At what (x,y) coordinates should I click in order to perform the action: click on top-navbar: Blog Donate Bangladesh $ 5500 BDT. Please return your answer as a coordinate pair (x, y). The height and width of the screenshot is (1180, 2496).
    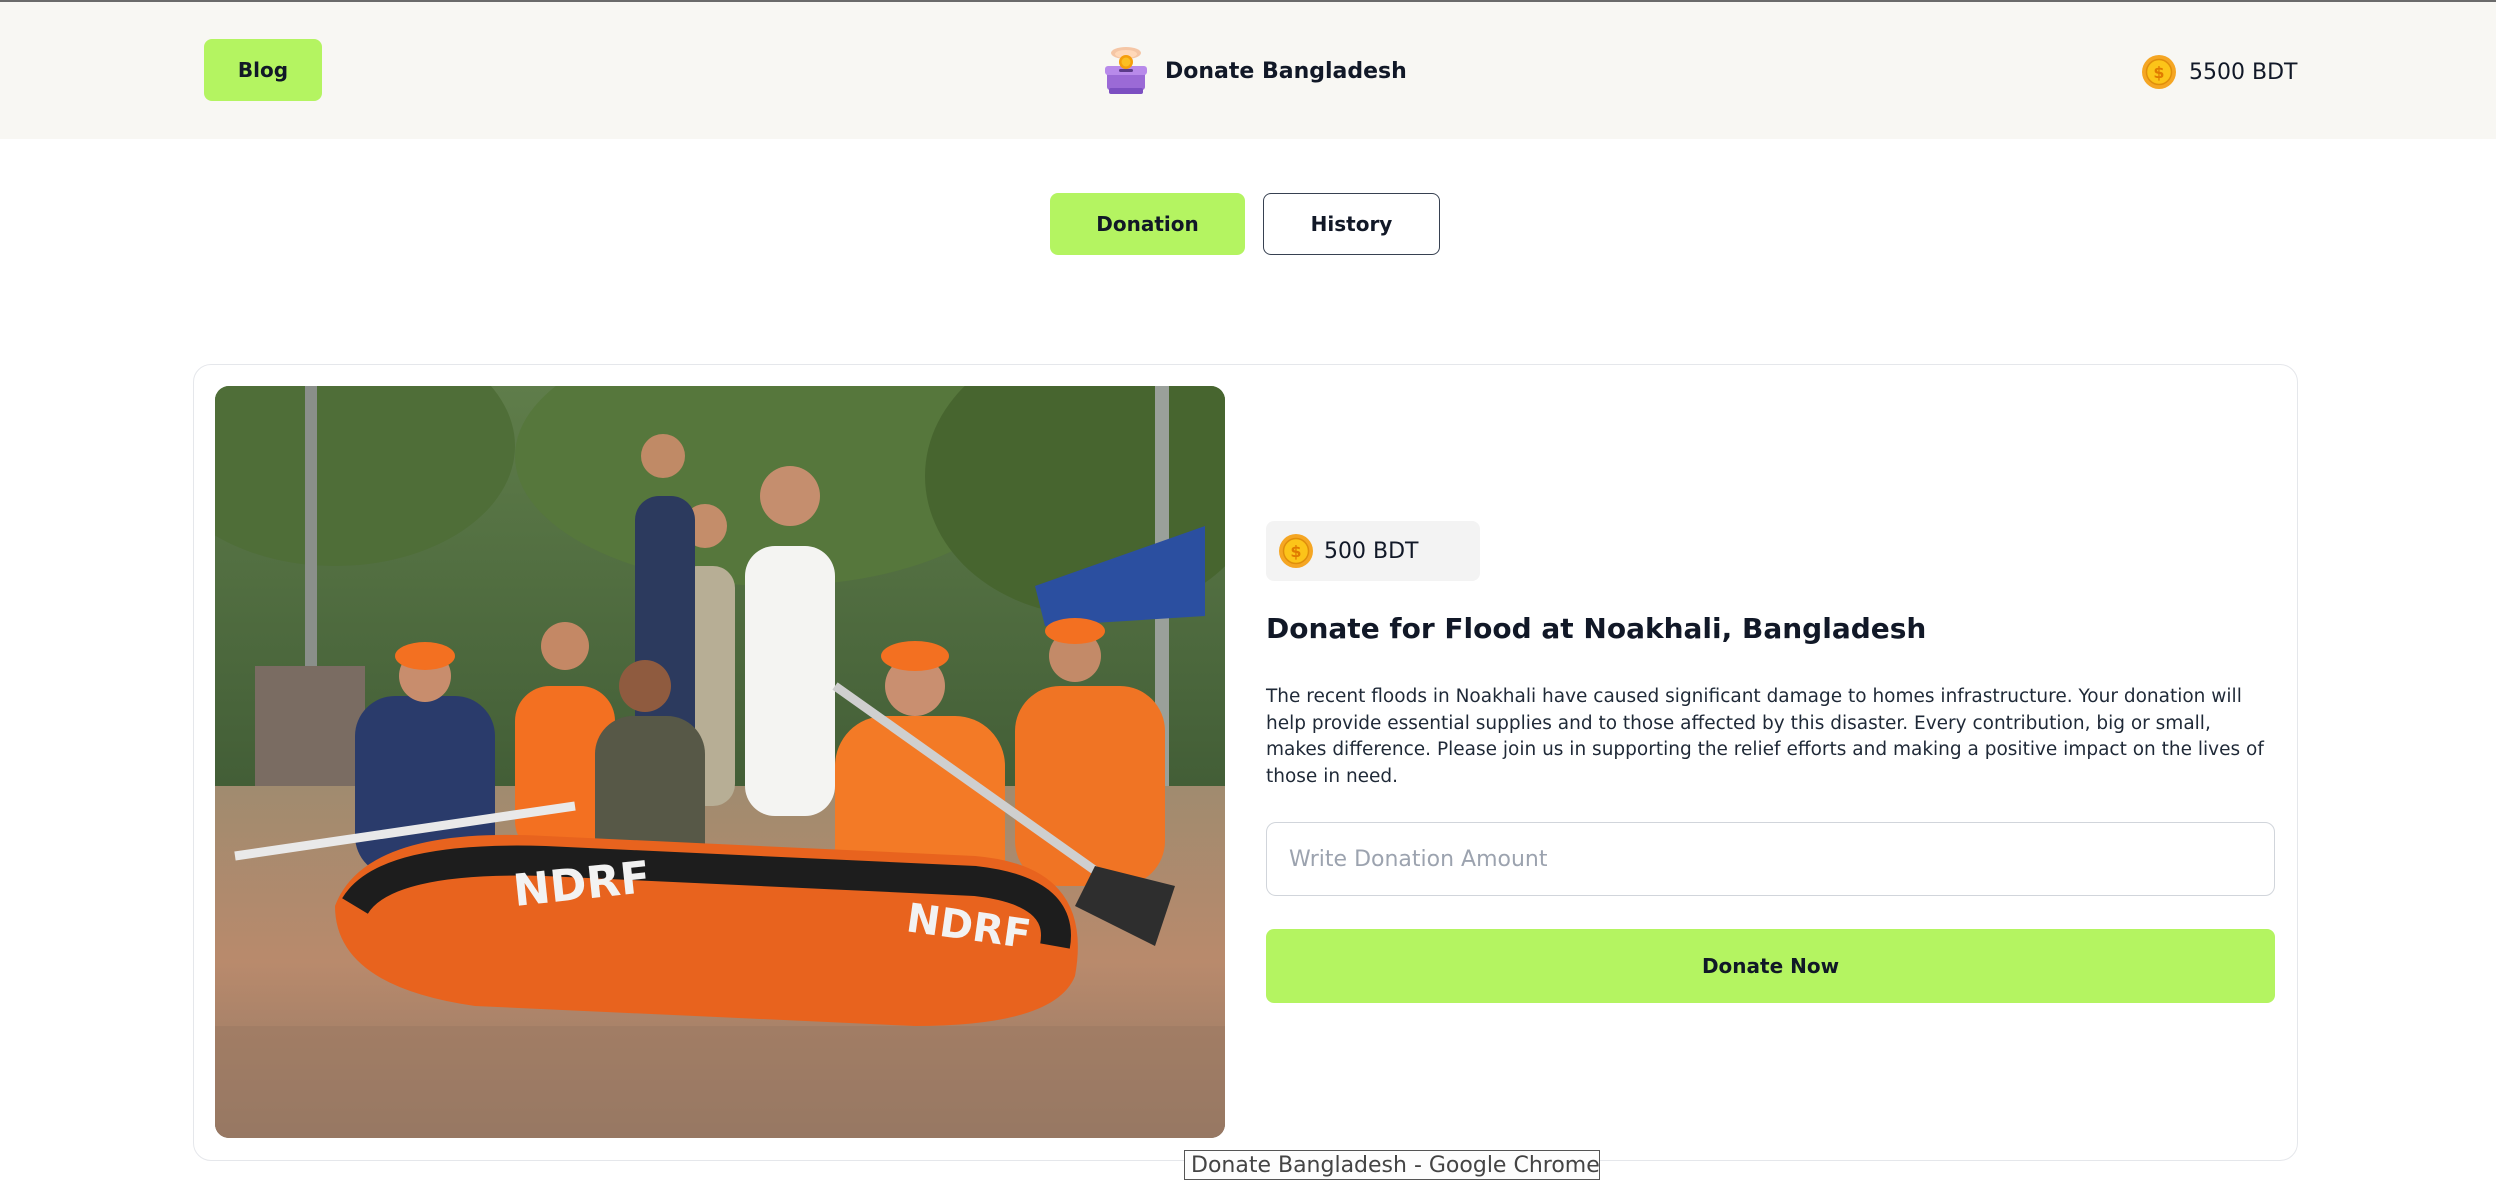
    Looking at the image, I should click on (1248, 70).